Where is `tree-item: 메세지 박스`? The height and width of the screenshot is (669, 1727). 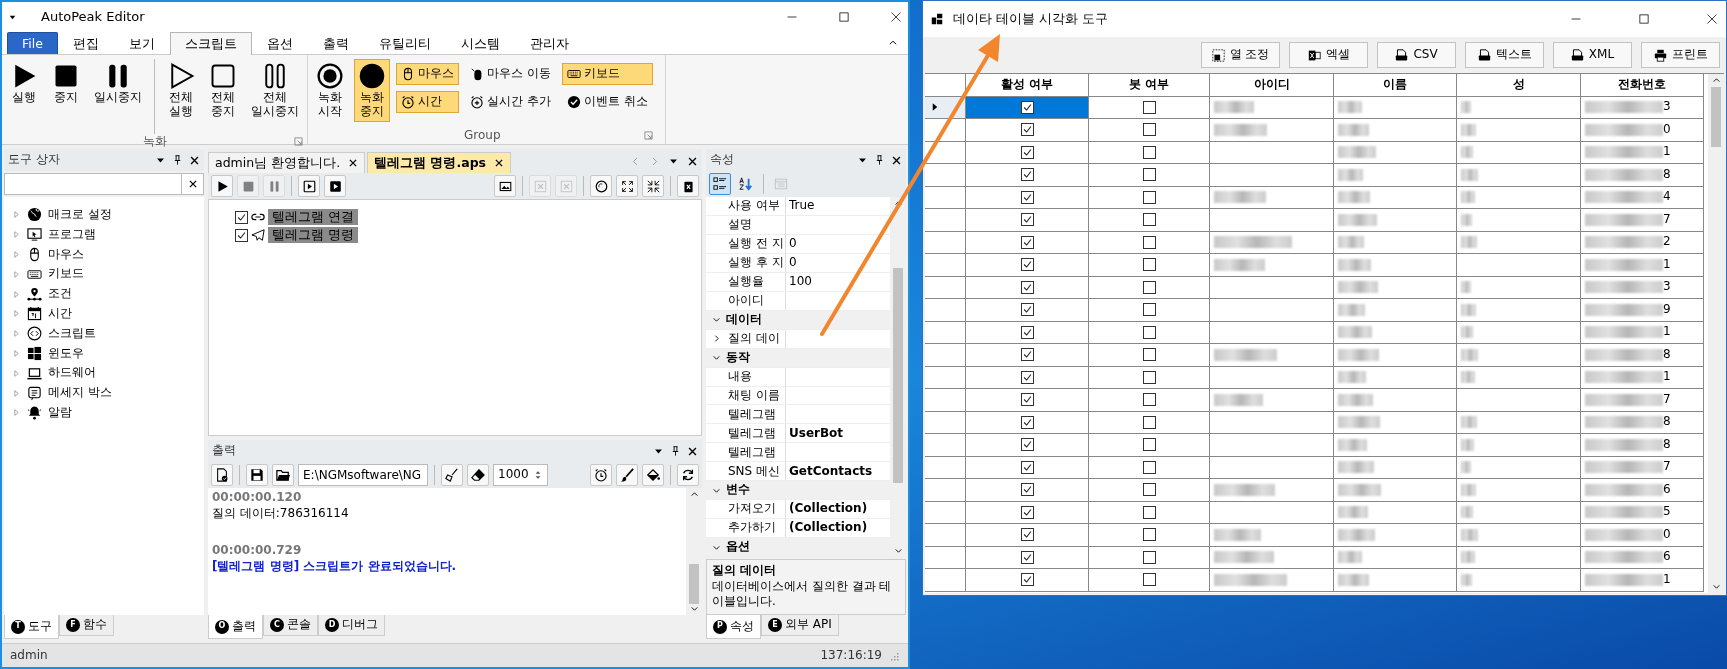 tree-item: 메세지 박스 is located at coordinates (80, 393).